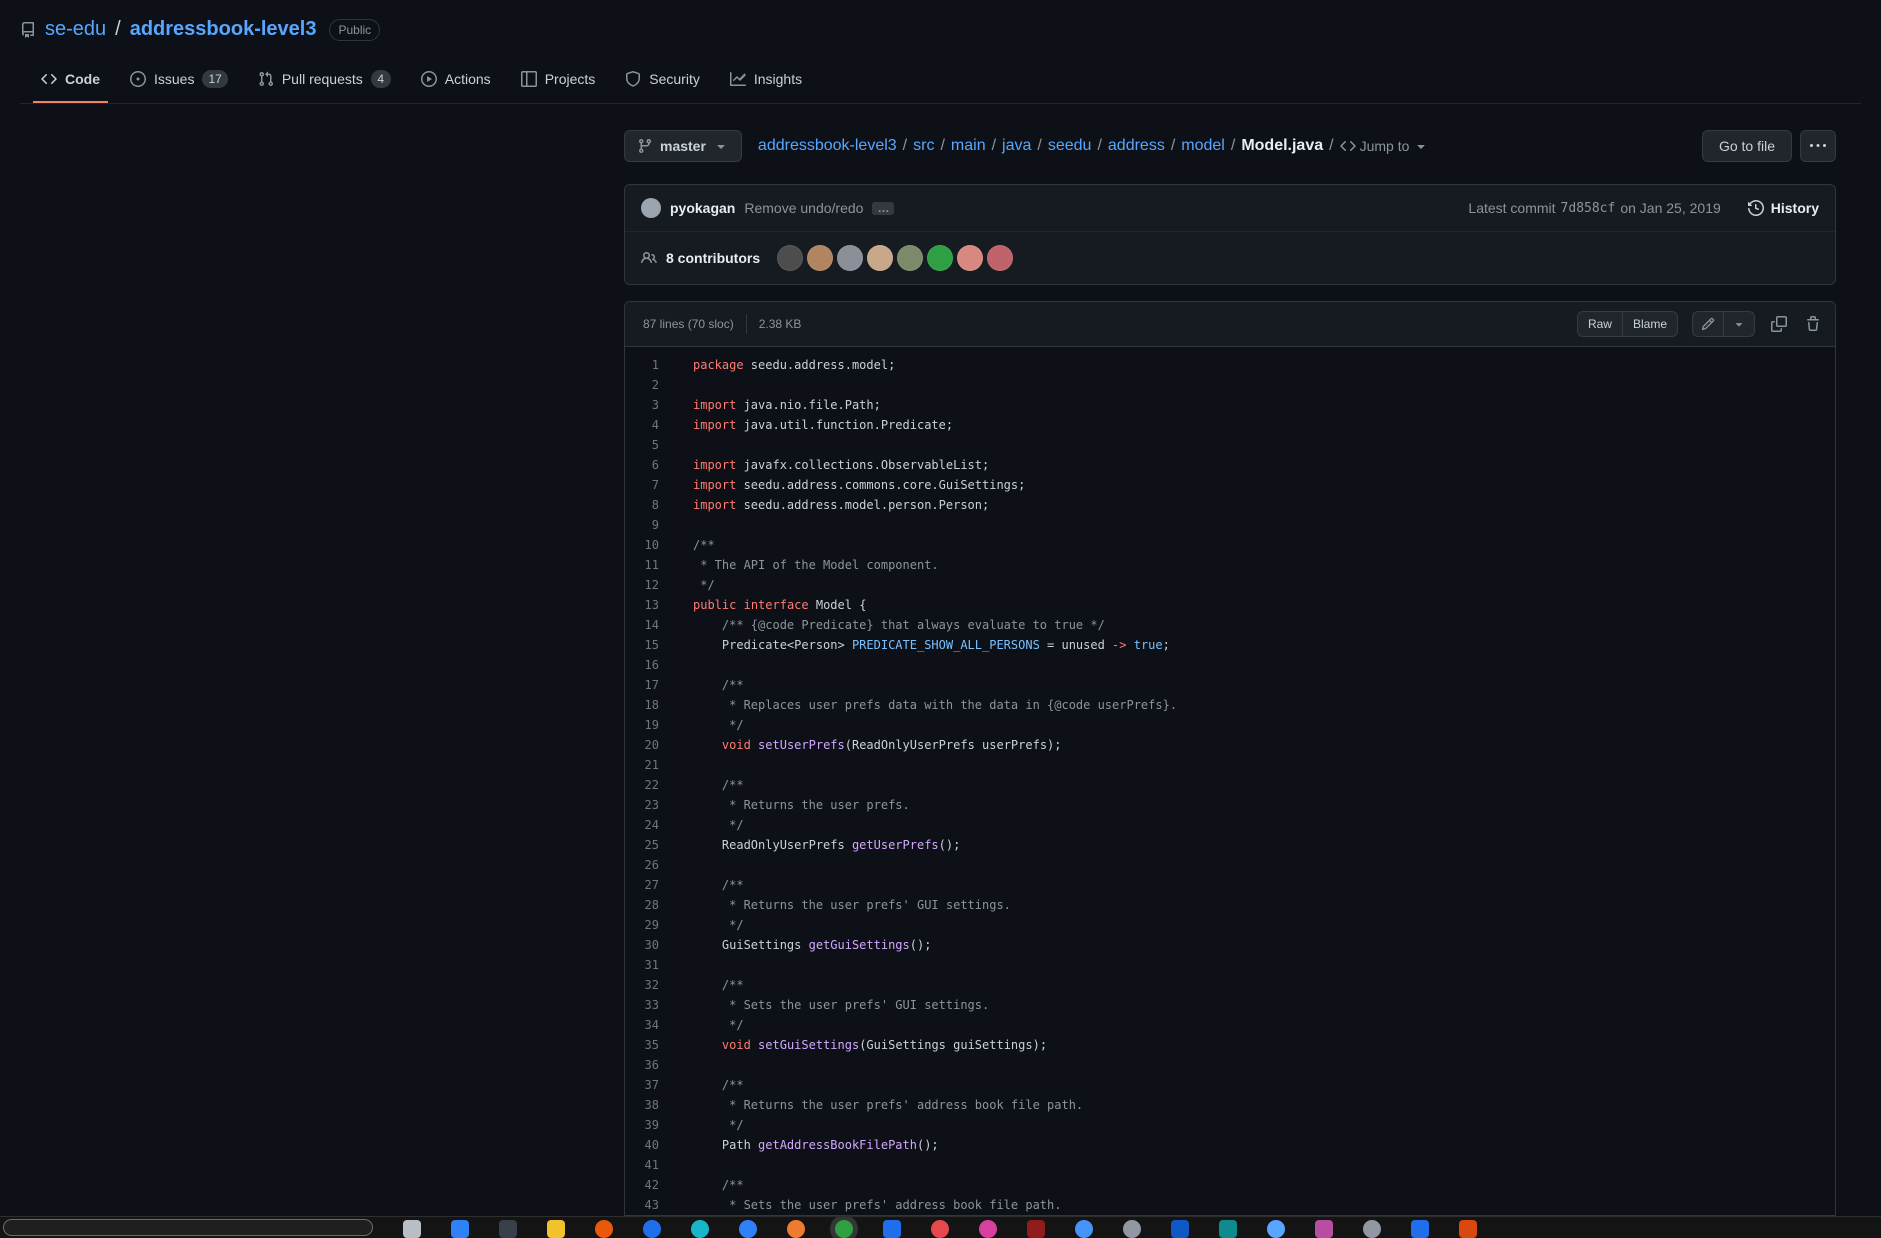  What do you see at coordinates (1650, 324) in the screenshot?
I see `blame-button: Blame` at bounding box center [1650, 324].